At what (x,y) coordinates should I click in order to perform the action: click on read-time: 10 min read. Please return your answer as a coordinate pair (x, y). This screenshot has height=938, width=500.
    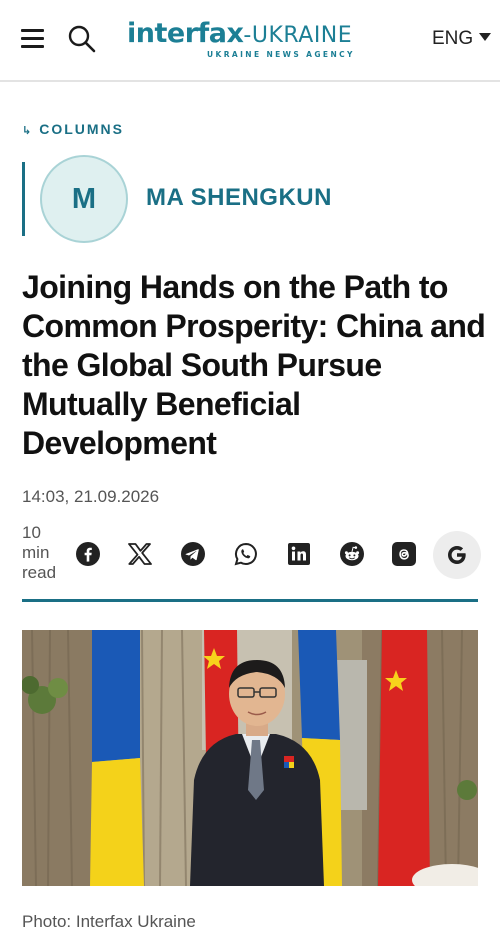
    Looking at the image, I should click on (39, 552).